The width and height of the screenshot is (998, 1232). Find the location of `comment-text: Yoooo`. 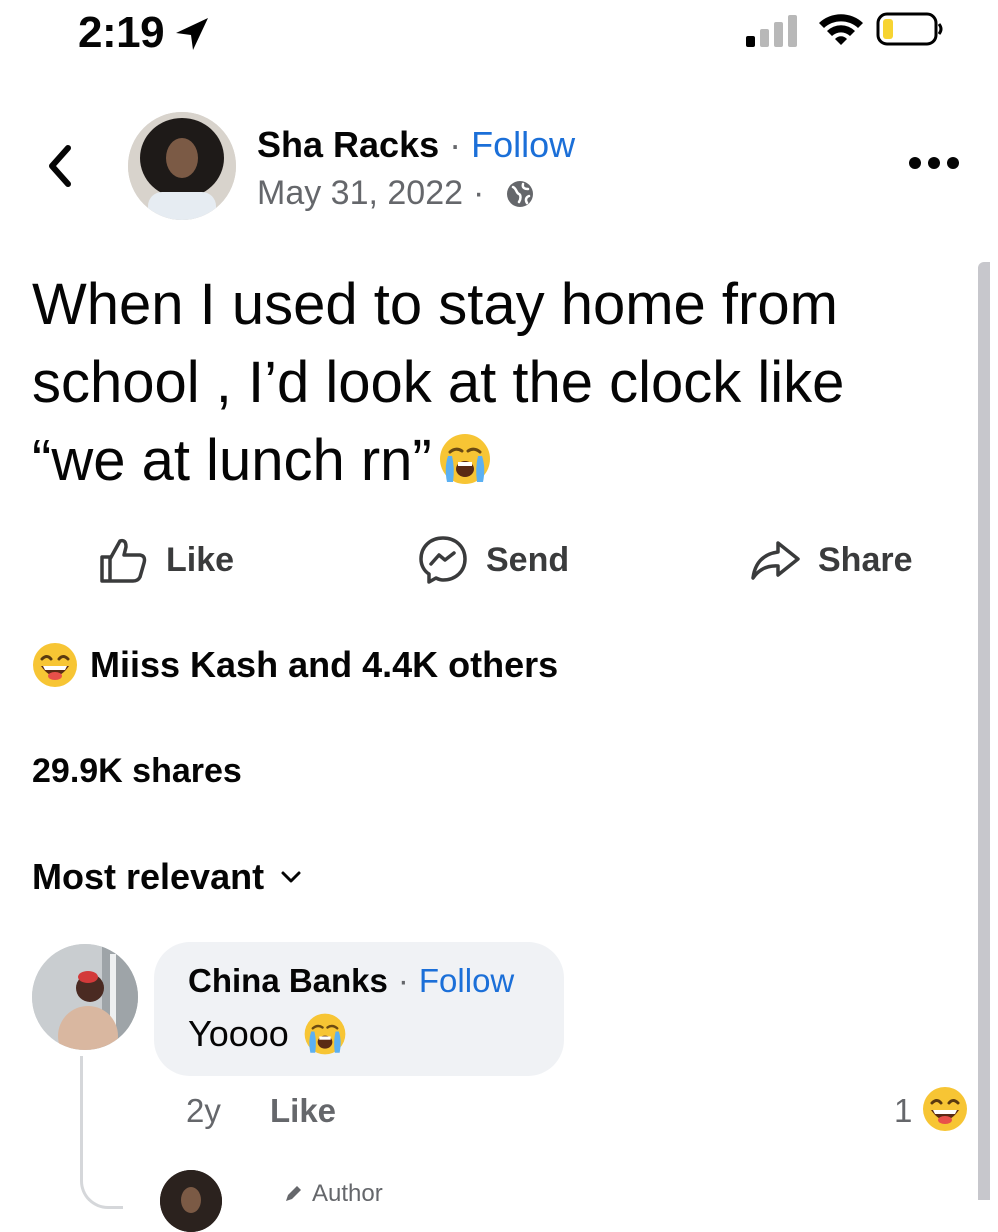

comment-text: Yoooo is located at coordinates (267, 1034).